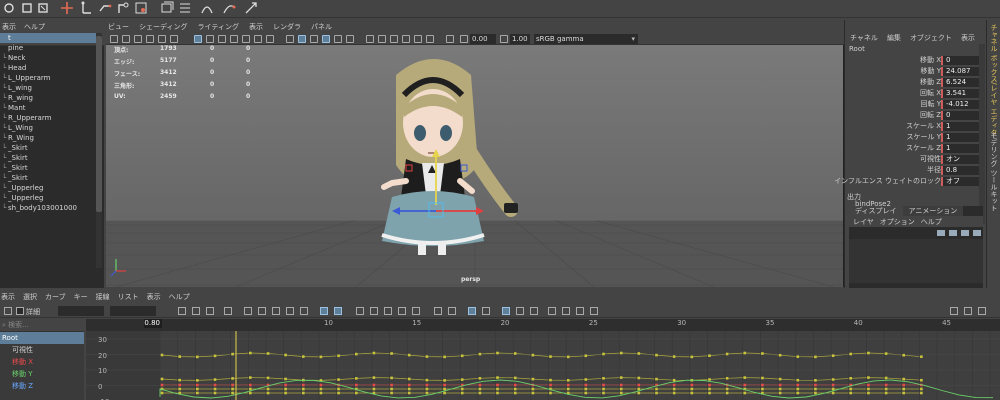 This screenshot has height=400, width=1000. Describe the element at coordinates (246, 39) in the screenshot. I see `field-chart-icon` at that location.